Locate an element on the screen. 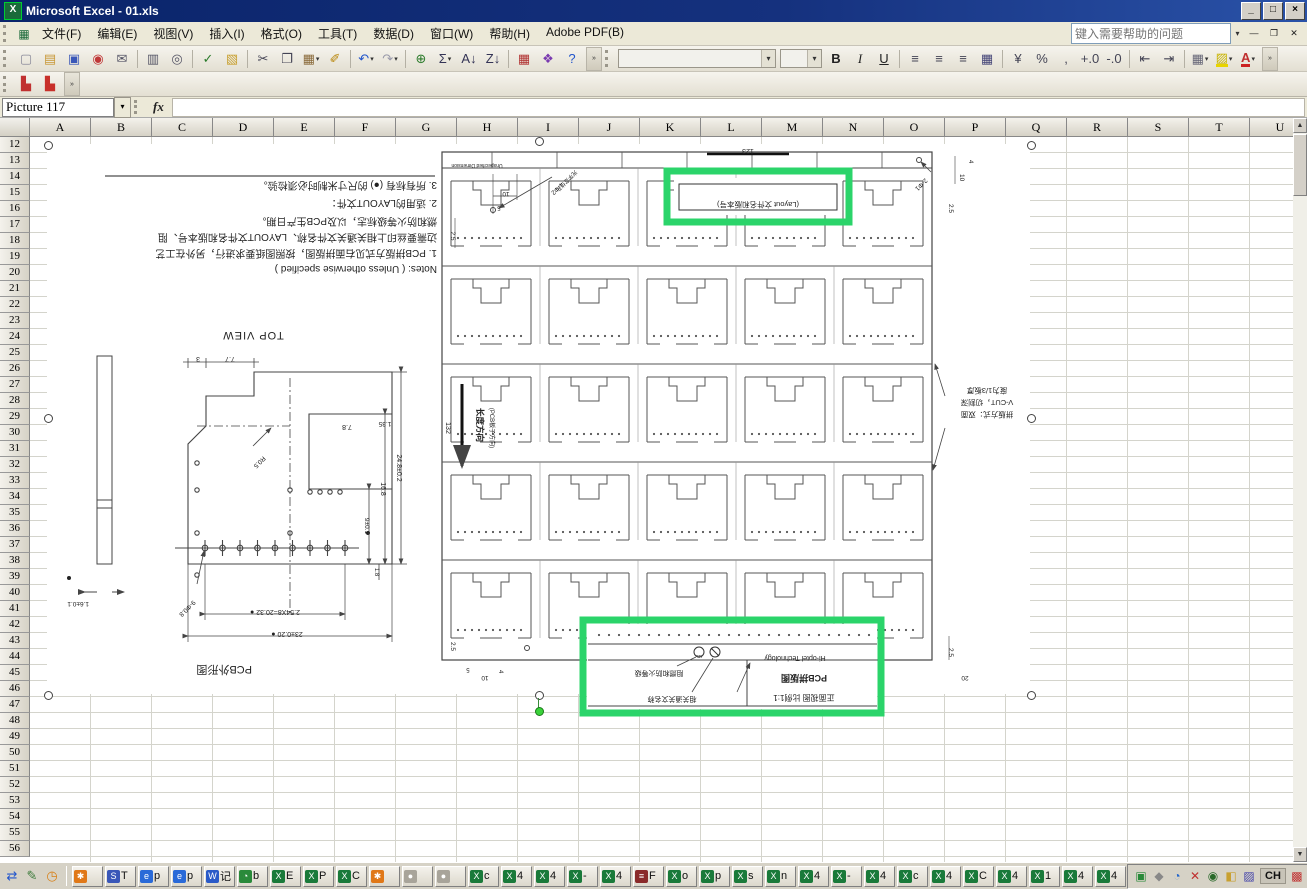 The image size is (1307, 889). row-header: 35 is located at coordinates (15, 513).